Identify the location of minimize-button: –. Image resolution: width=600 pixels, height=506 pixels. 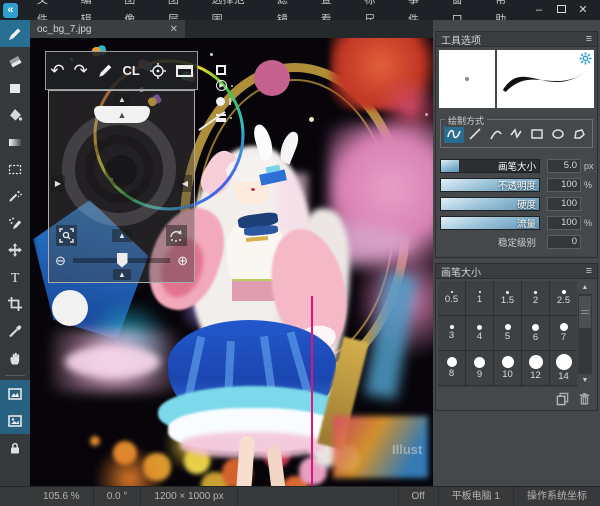
(539, 10).